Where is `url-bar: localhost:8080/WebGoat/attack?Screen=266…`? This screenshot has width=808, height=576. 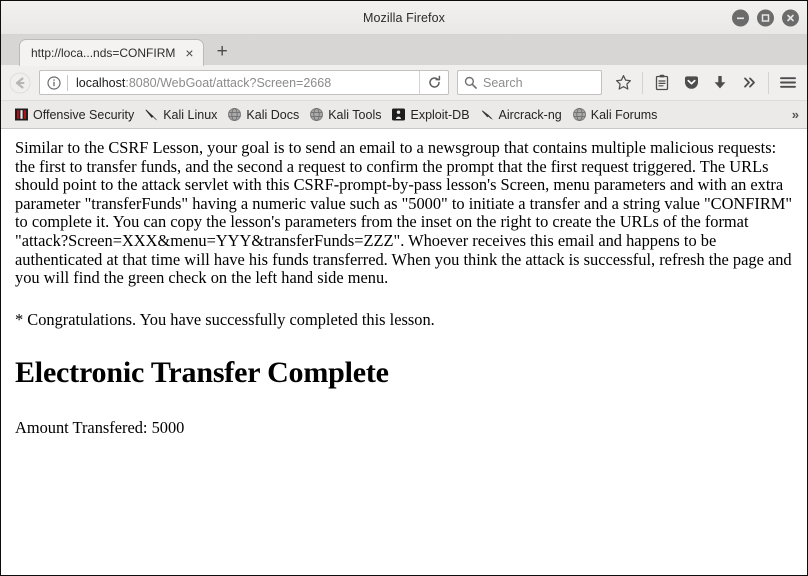 url-bar: localhost:8080/WebGoat/attack?Screen=266… is located at coordinates (244, 82).